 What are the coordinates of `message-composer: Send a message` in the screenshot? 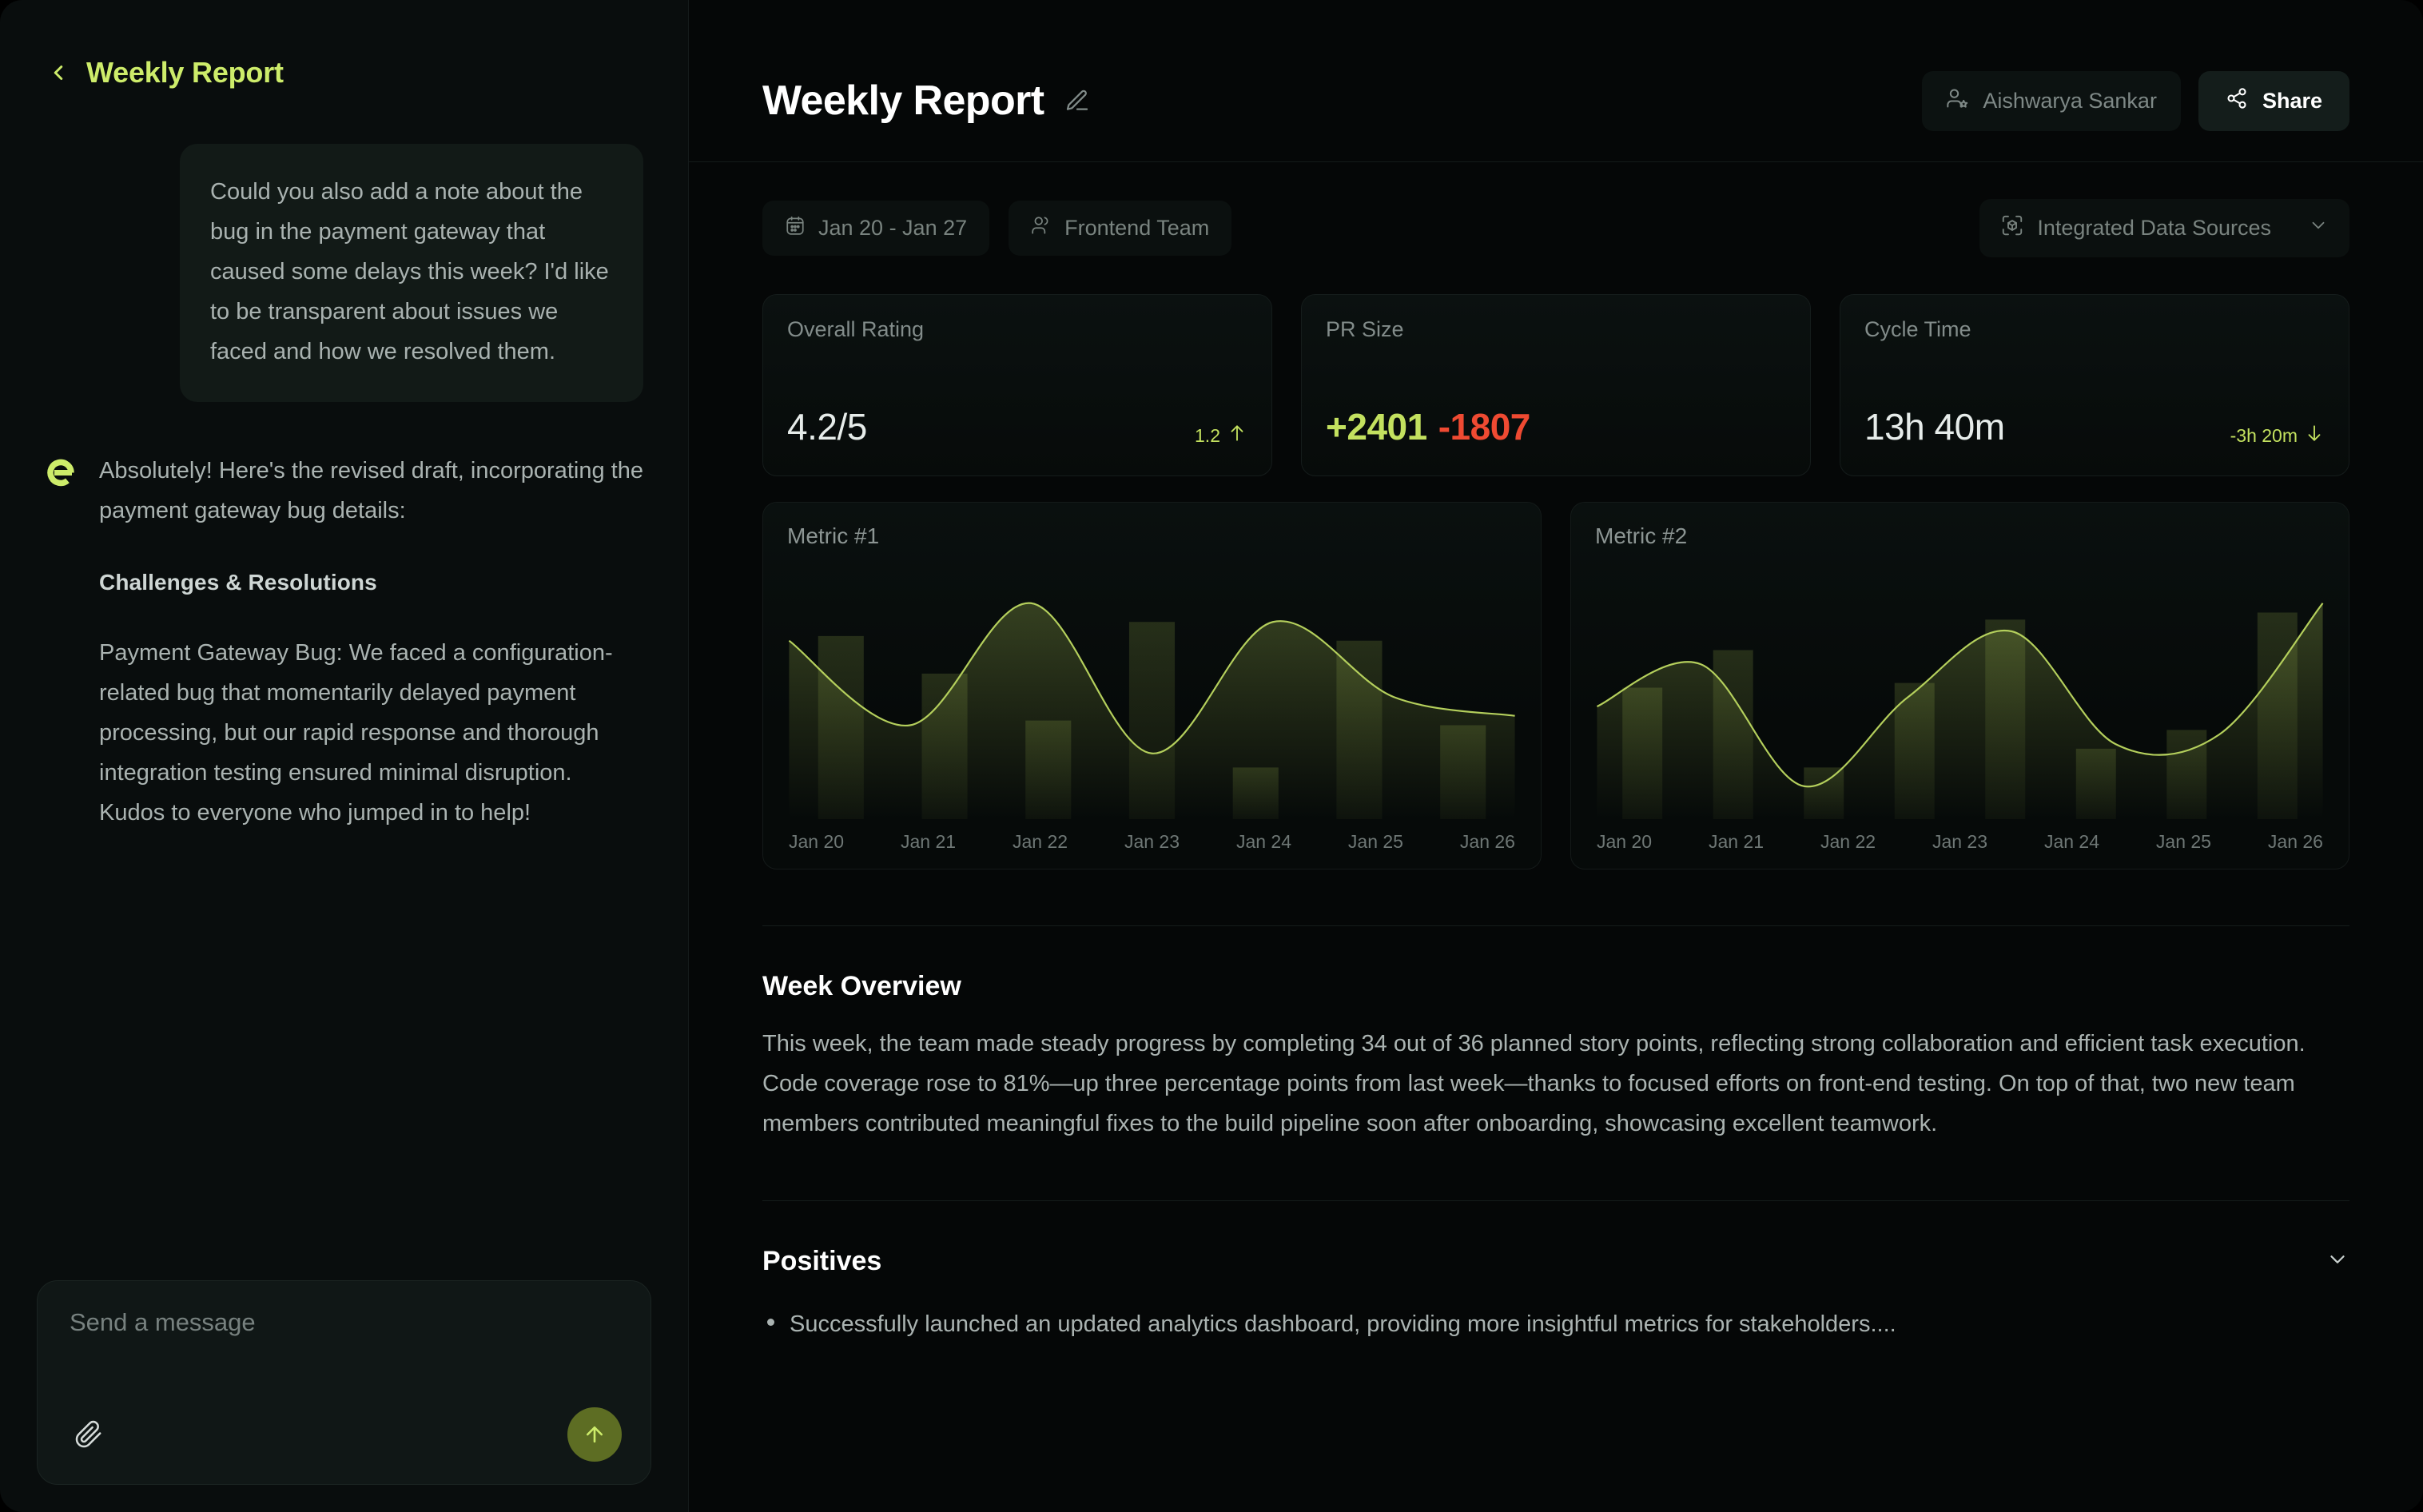 It's located at (344, 1382).